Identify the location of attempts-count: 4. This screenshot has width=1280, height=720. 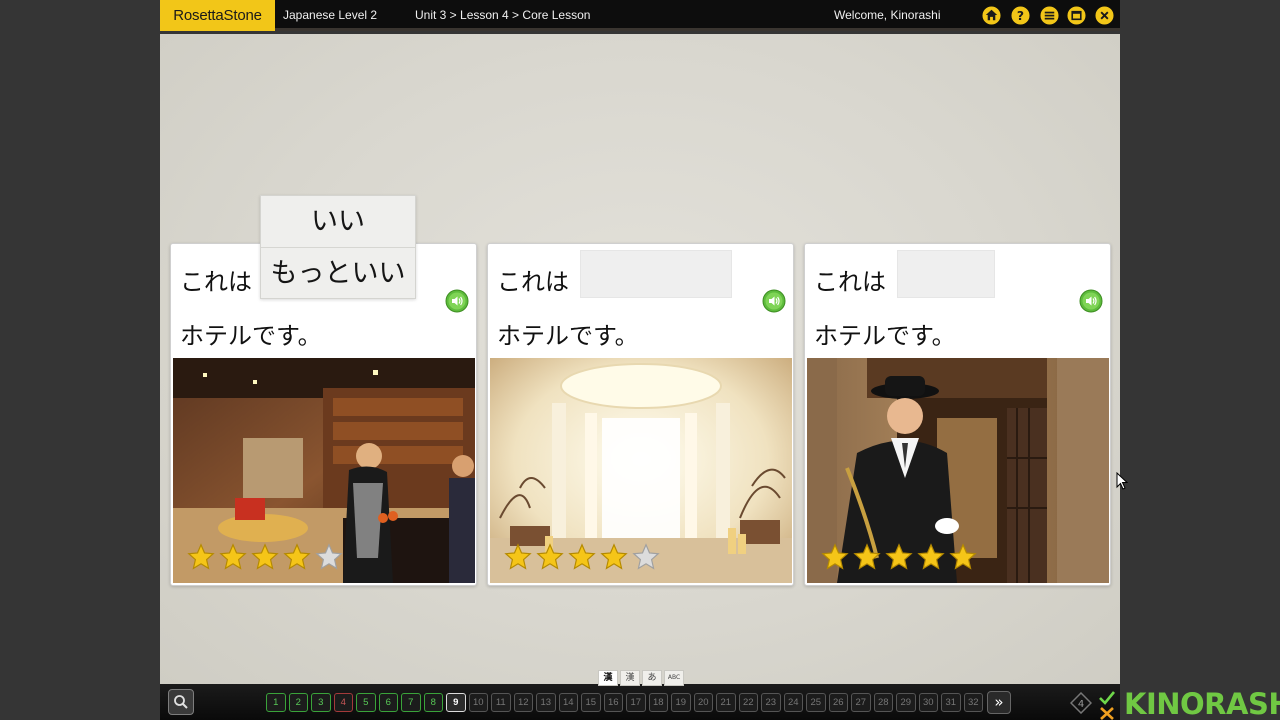
(1081, 704).